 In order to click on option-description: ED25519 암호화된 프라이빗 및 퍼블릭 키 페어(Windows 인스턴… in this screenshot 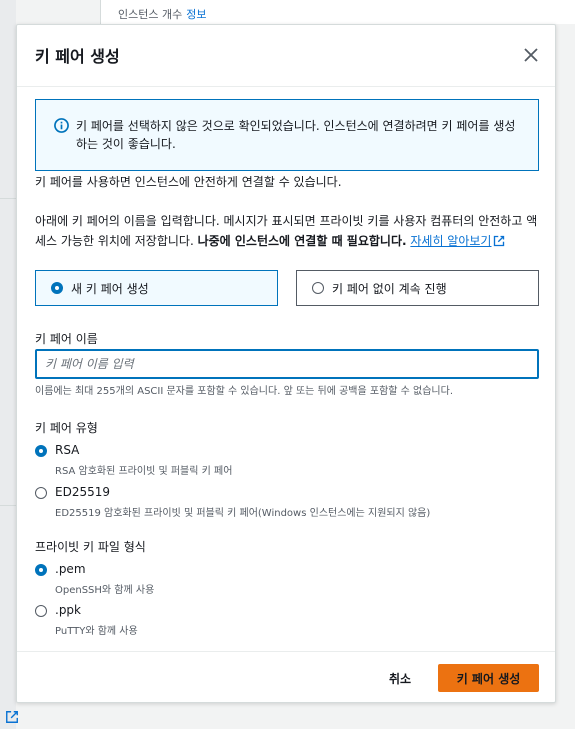, I will do `click(243, 513)`.